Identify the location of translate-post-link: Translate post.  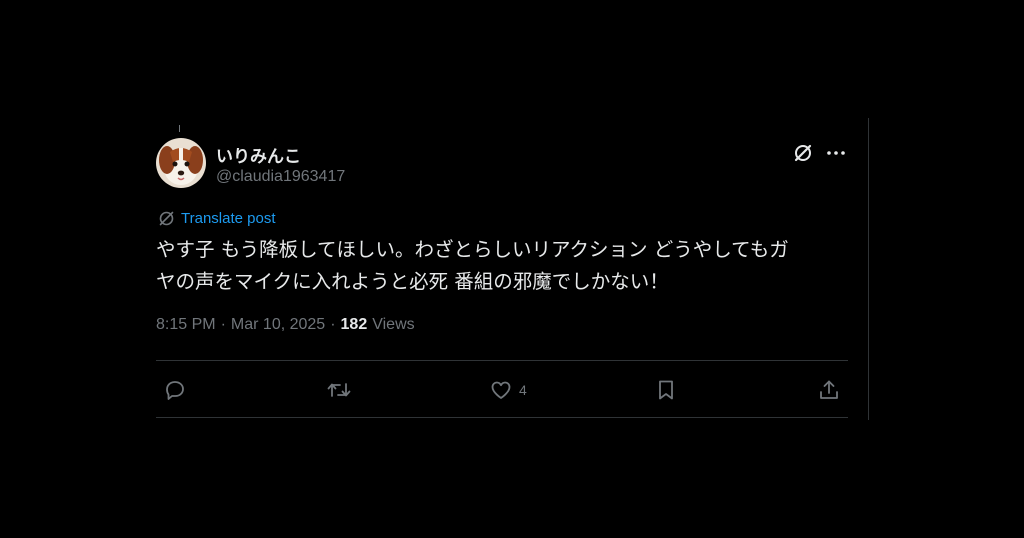
(217, 218).